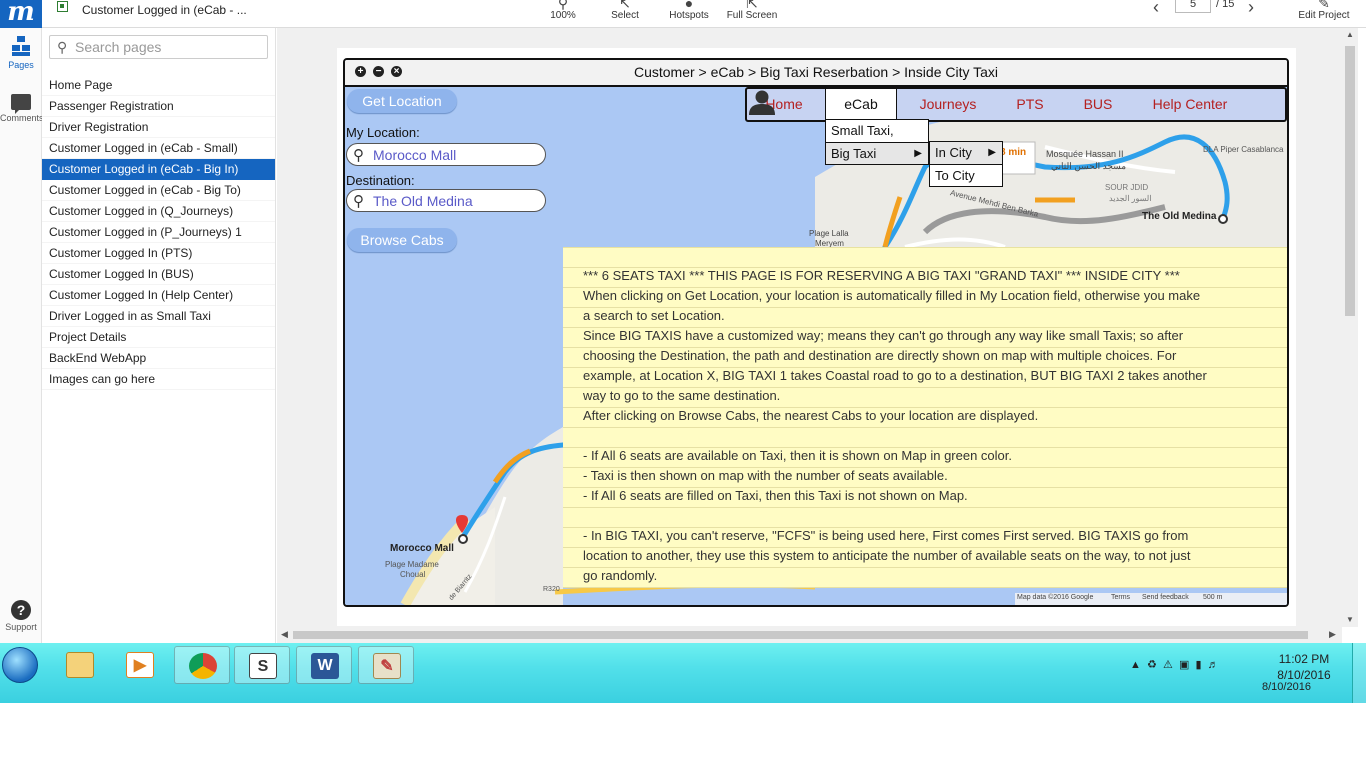 The width and height of the screenshot is (1366, 768). I want to click on in-city-label: In City, so click(953, 152).